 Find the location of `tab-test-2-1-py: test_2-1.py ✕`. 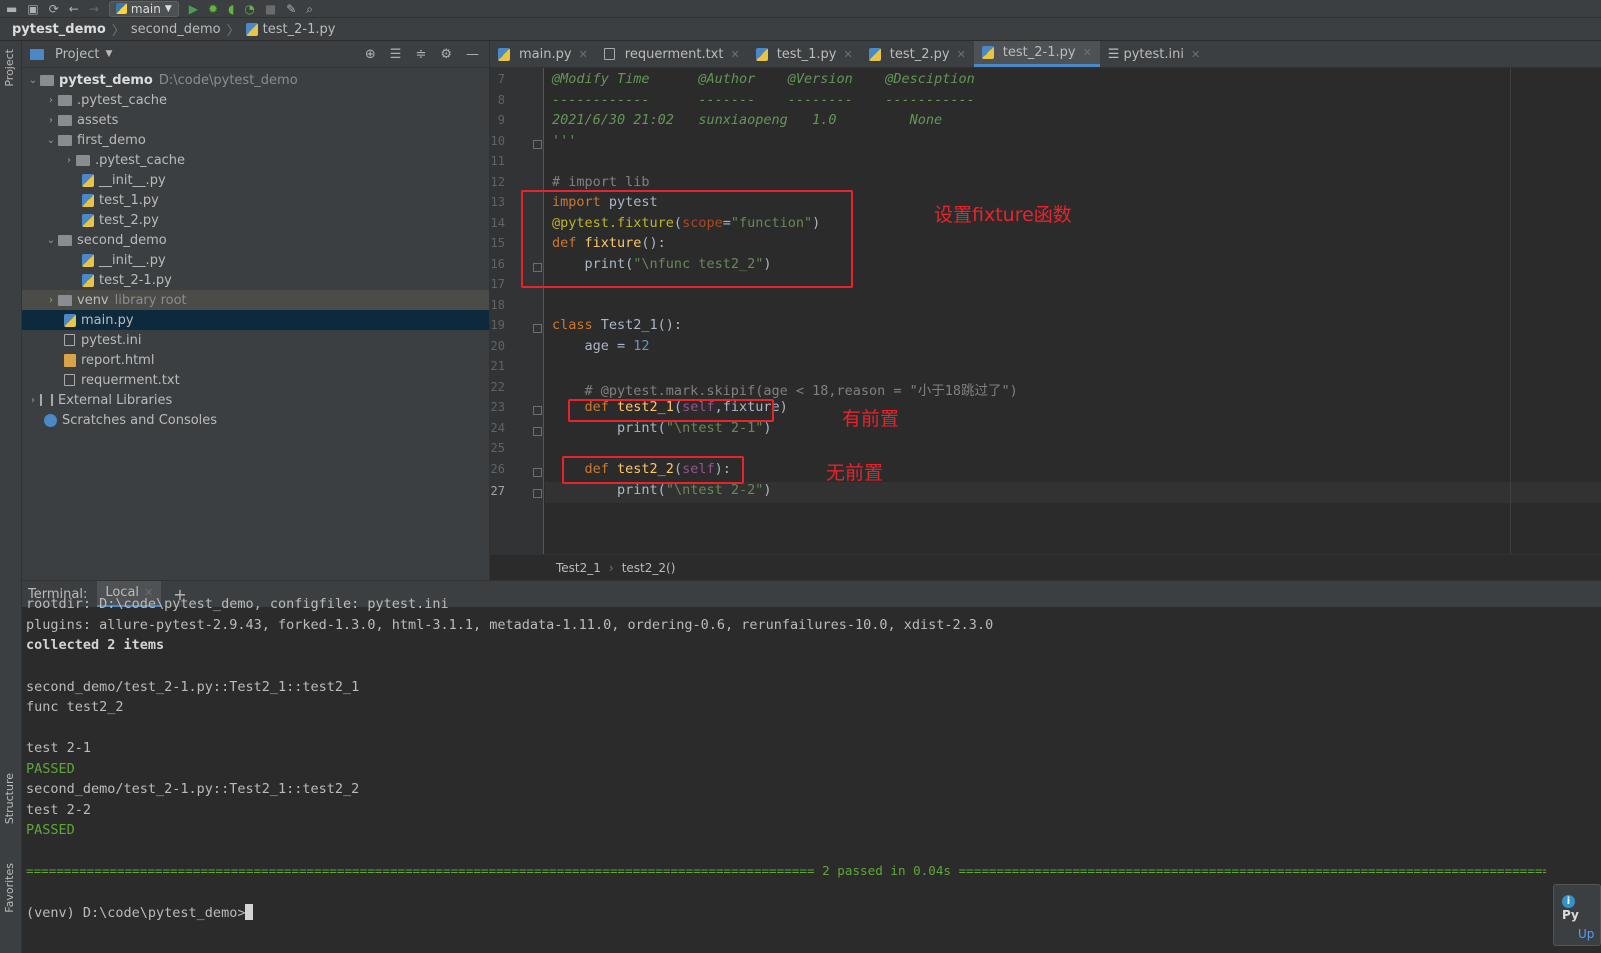

tab-test-2-1-py: test_2-1.py ✕ is located at coordinates (1036, 54).